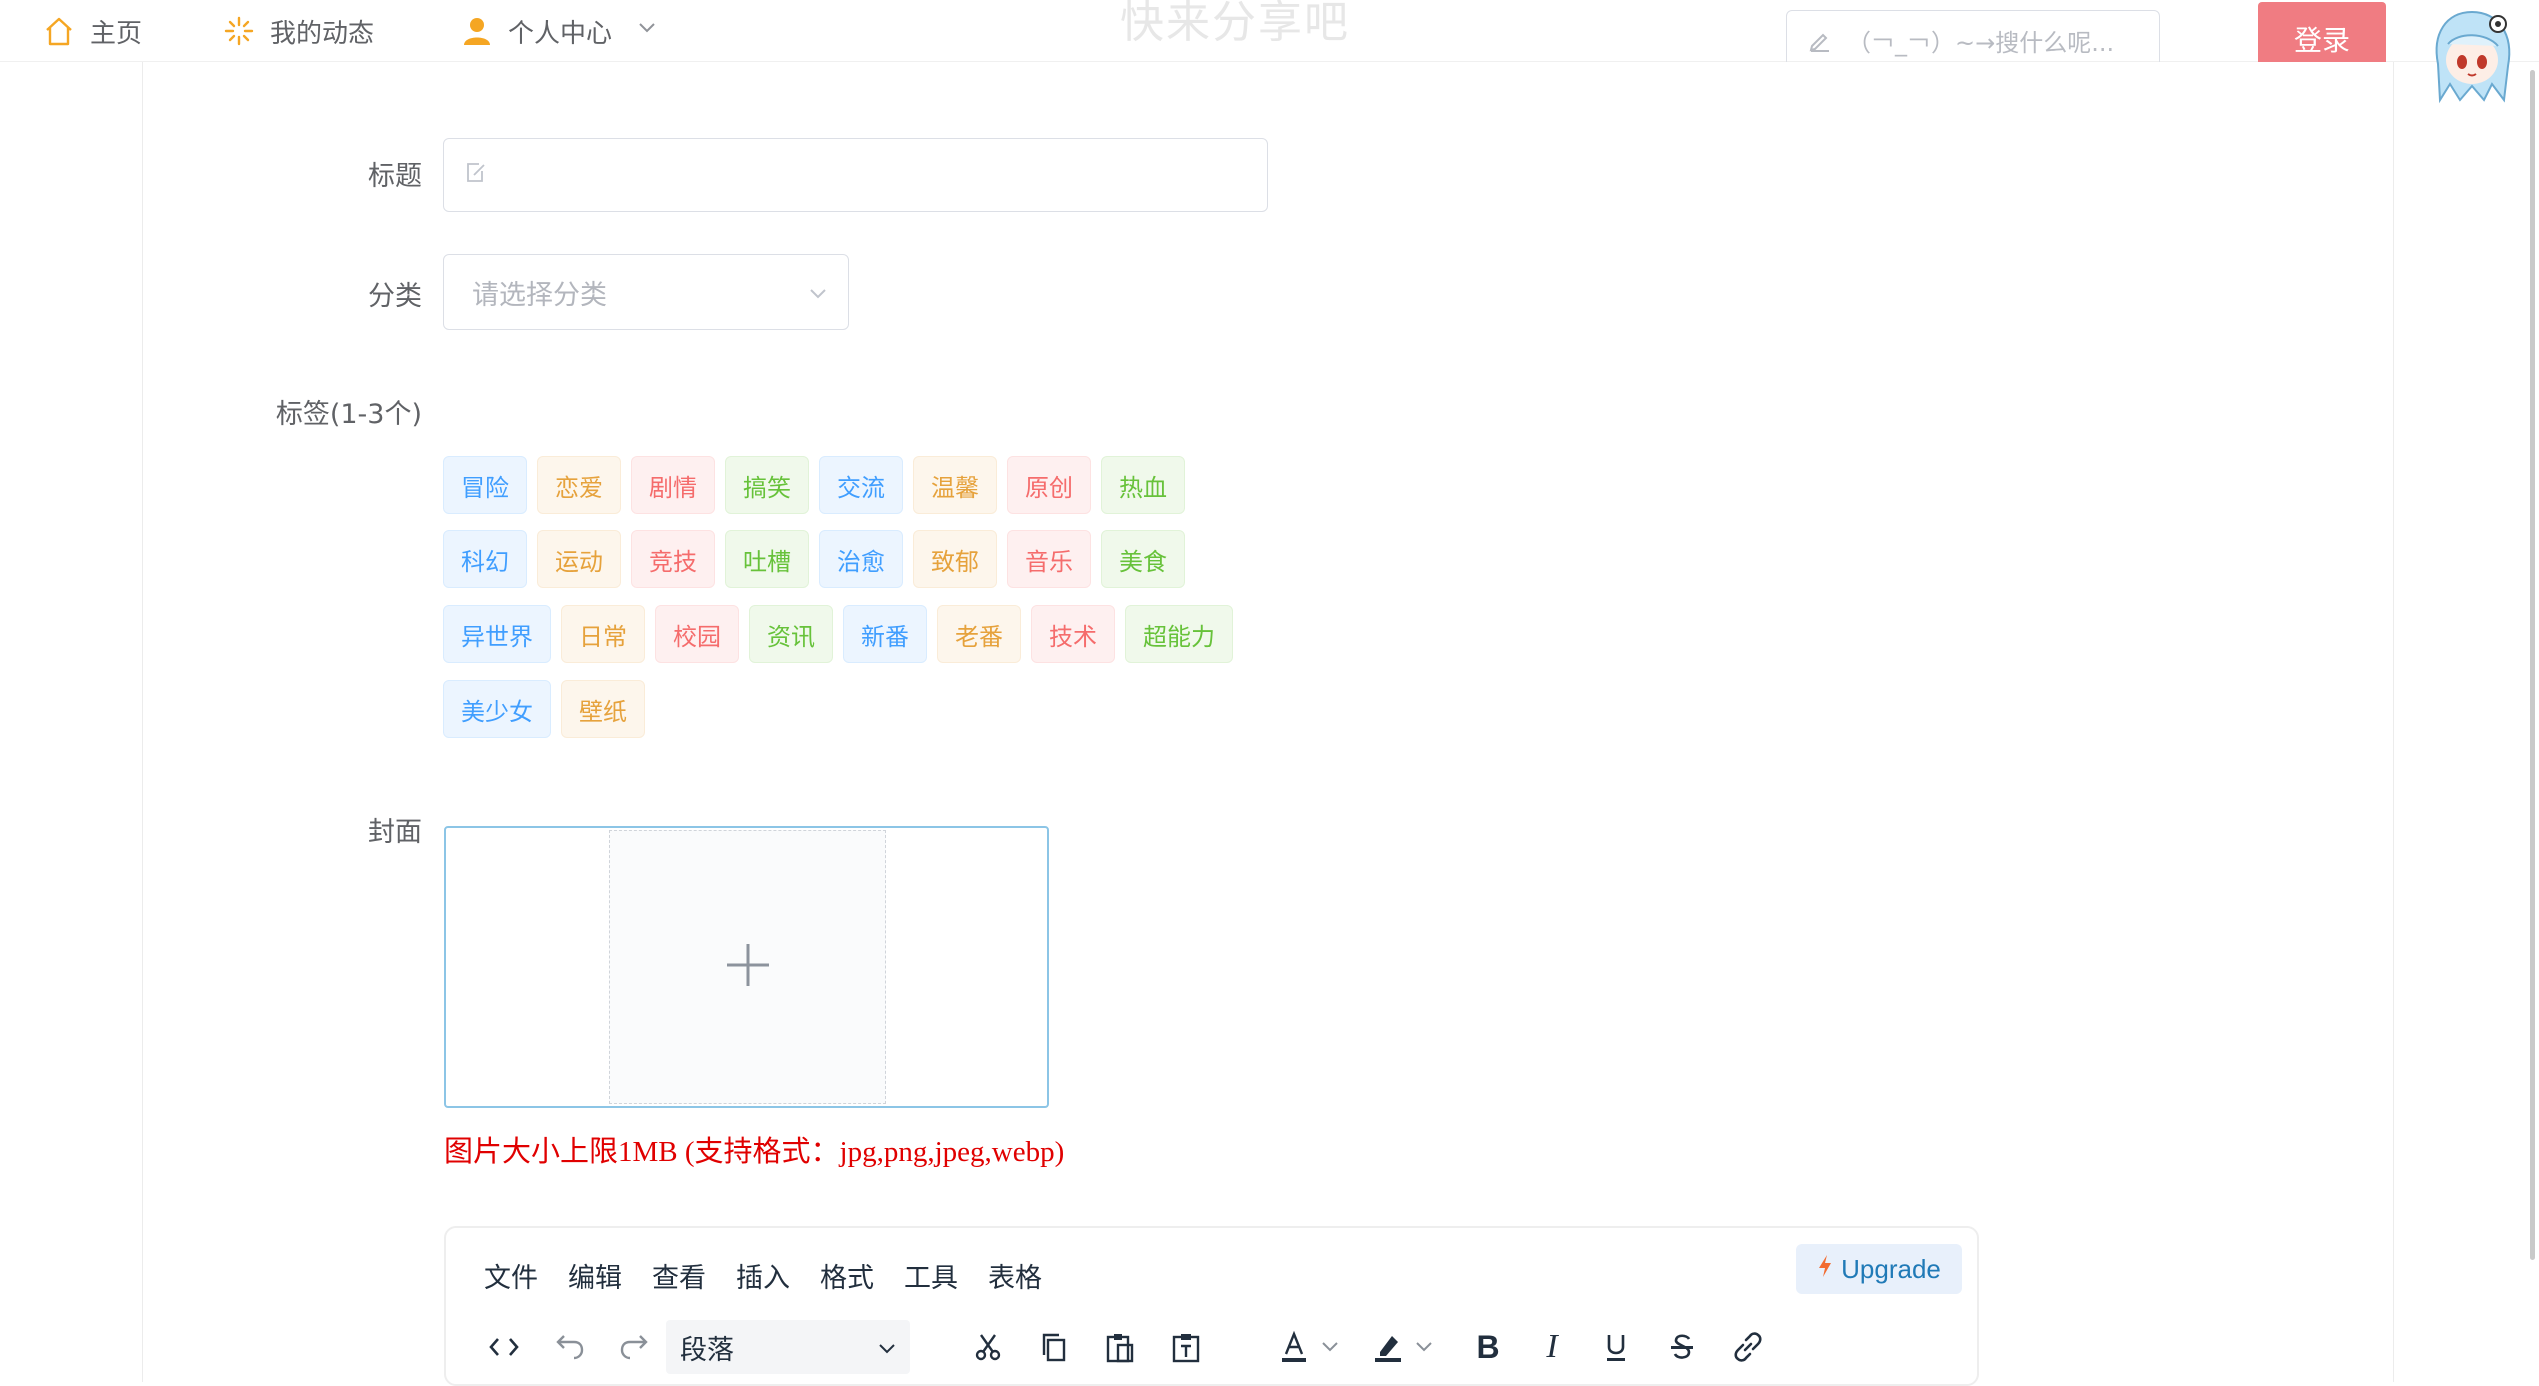 The width and height of the screenshot is (2539, 1386). I want to click on upgrade-label: Upgrade, so click(1891, 1268).